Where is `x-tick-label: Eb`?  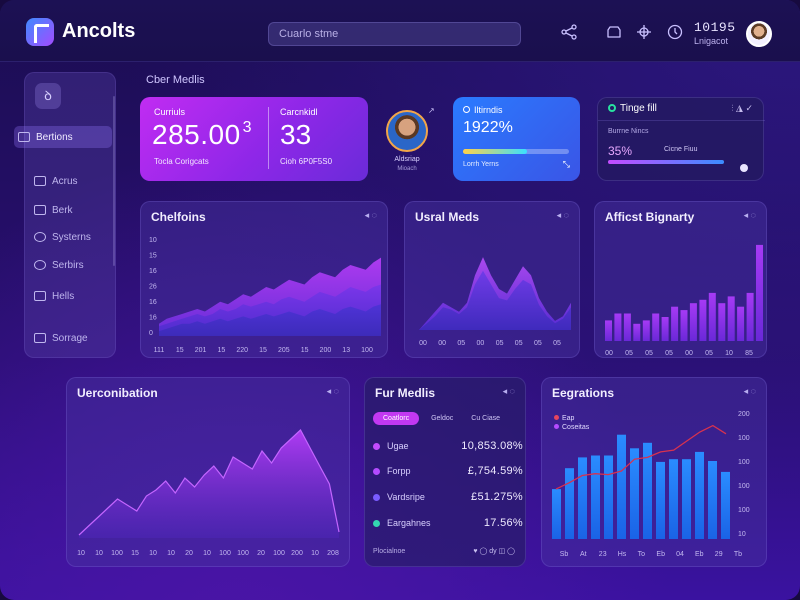 x-tick-label: Eb is located at coordinates (699, 554).